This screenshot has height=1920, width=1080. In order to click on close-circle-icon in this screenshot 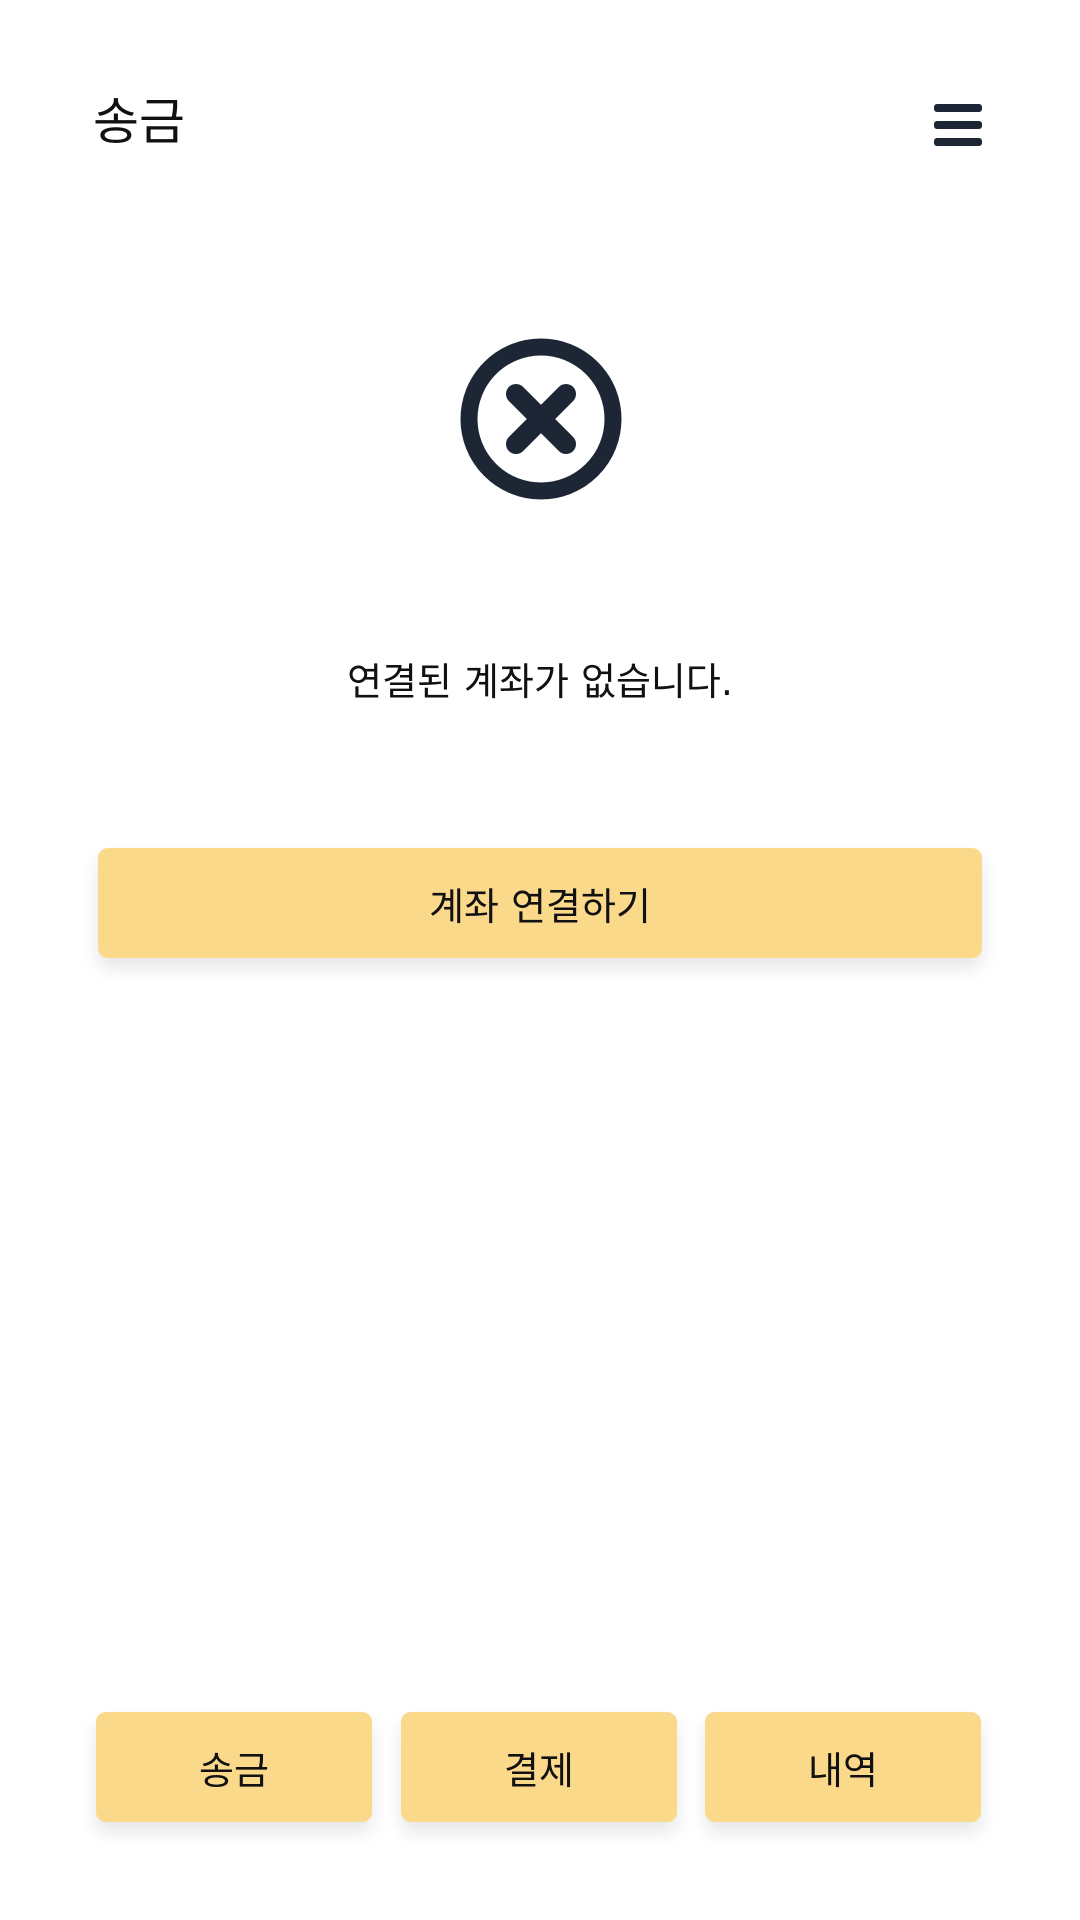, I will do `click(541, 419)`.